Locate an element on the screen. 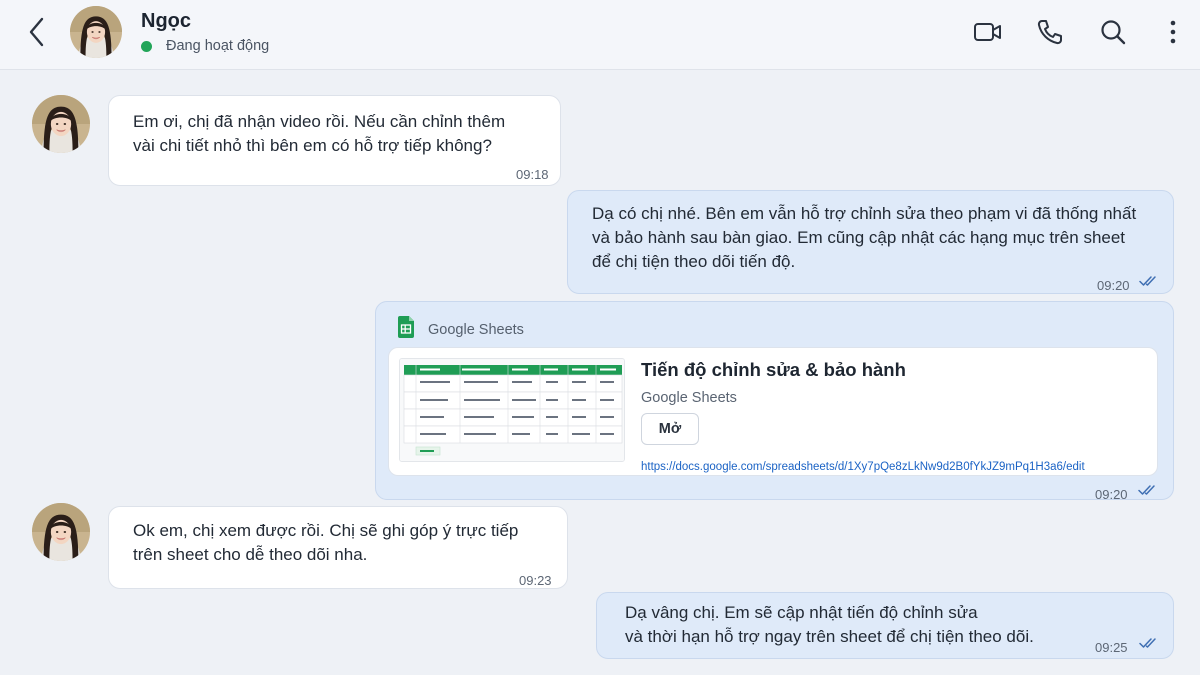 This screenshot has height=675, width=1200. card-subtitle: Google Sheets is located at coordinates (689, 398).